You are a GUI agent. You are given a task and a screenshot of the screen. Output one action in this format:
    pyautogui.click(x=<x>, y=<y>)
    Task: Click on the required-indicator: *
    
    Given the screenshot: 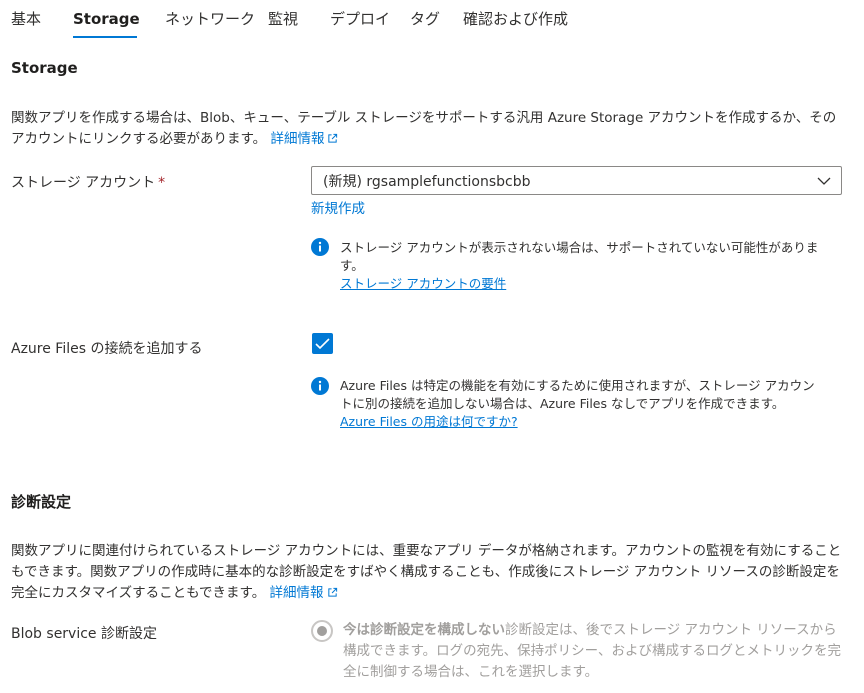 What is the action you would take?
    pyautogui.click(x=162, y=183)
    